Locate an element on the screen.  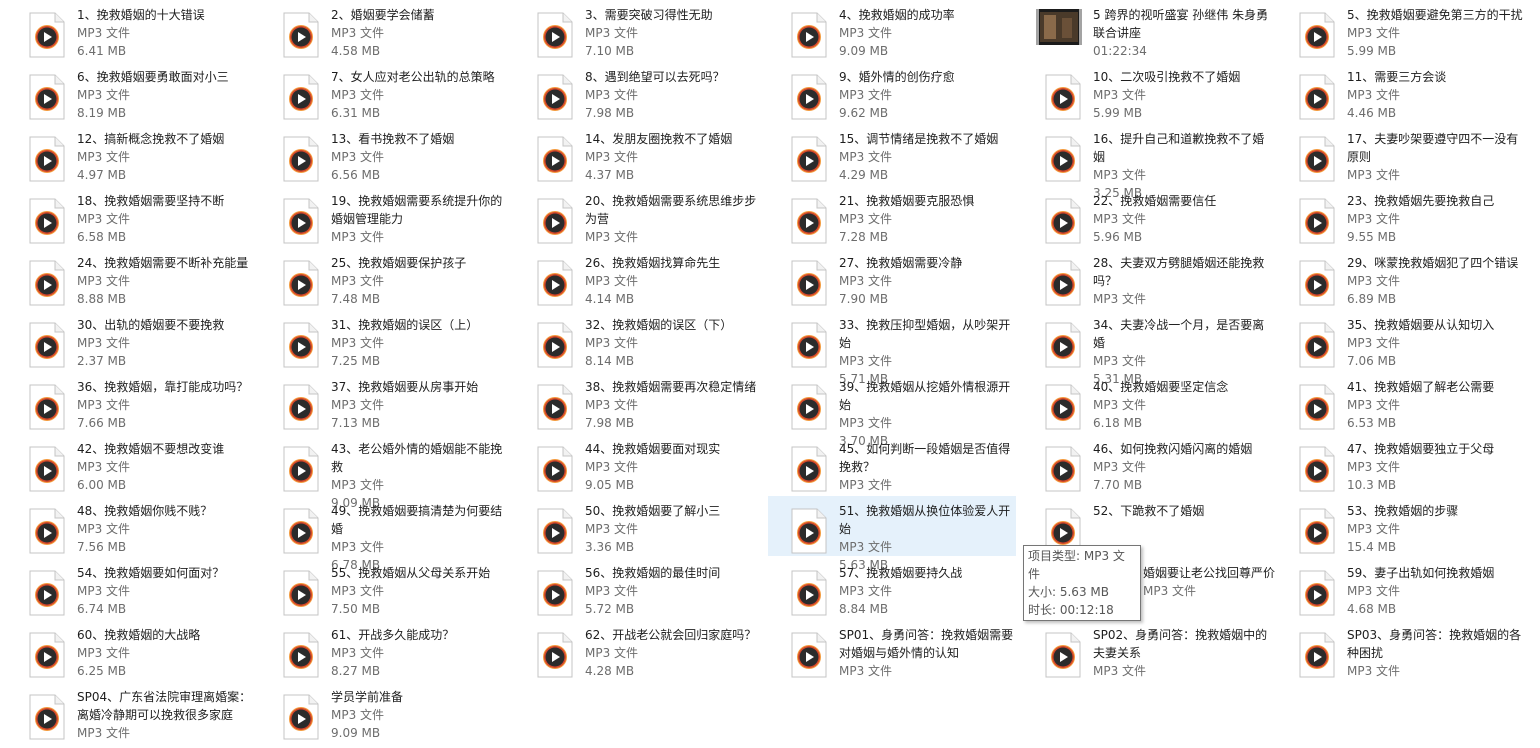
file-item: 17、夫妻吵架要遵守四不一没有原则 MP3 文件 is located at coordinates (1400, 154).